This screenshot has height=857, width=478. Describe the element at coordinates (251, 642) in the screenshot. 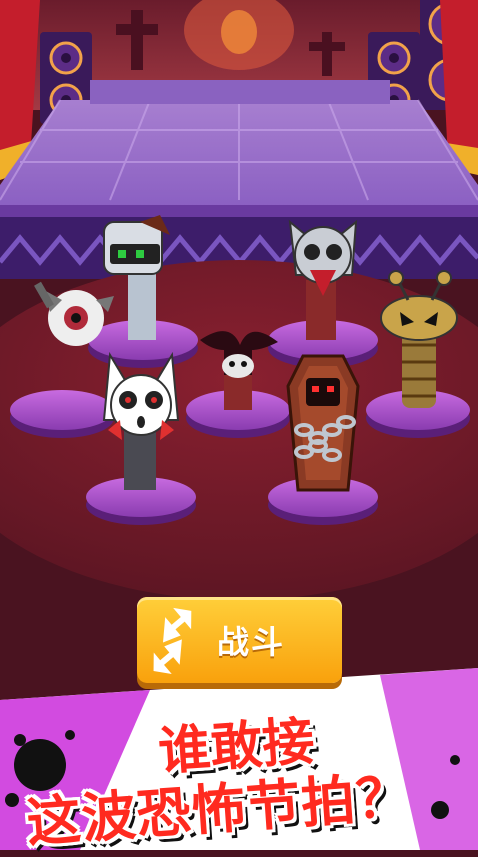

I see `battle-button-label: 战斗` at that location.